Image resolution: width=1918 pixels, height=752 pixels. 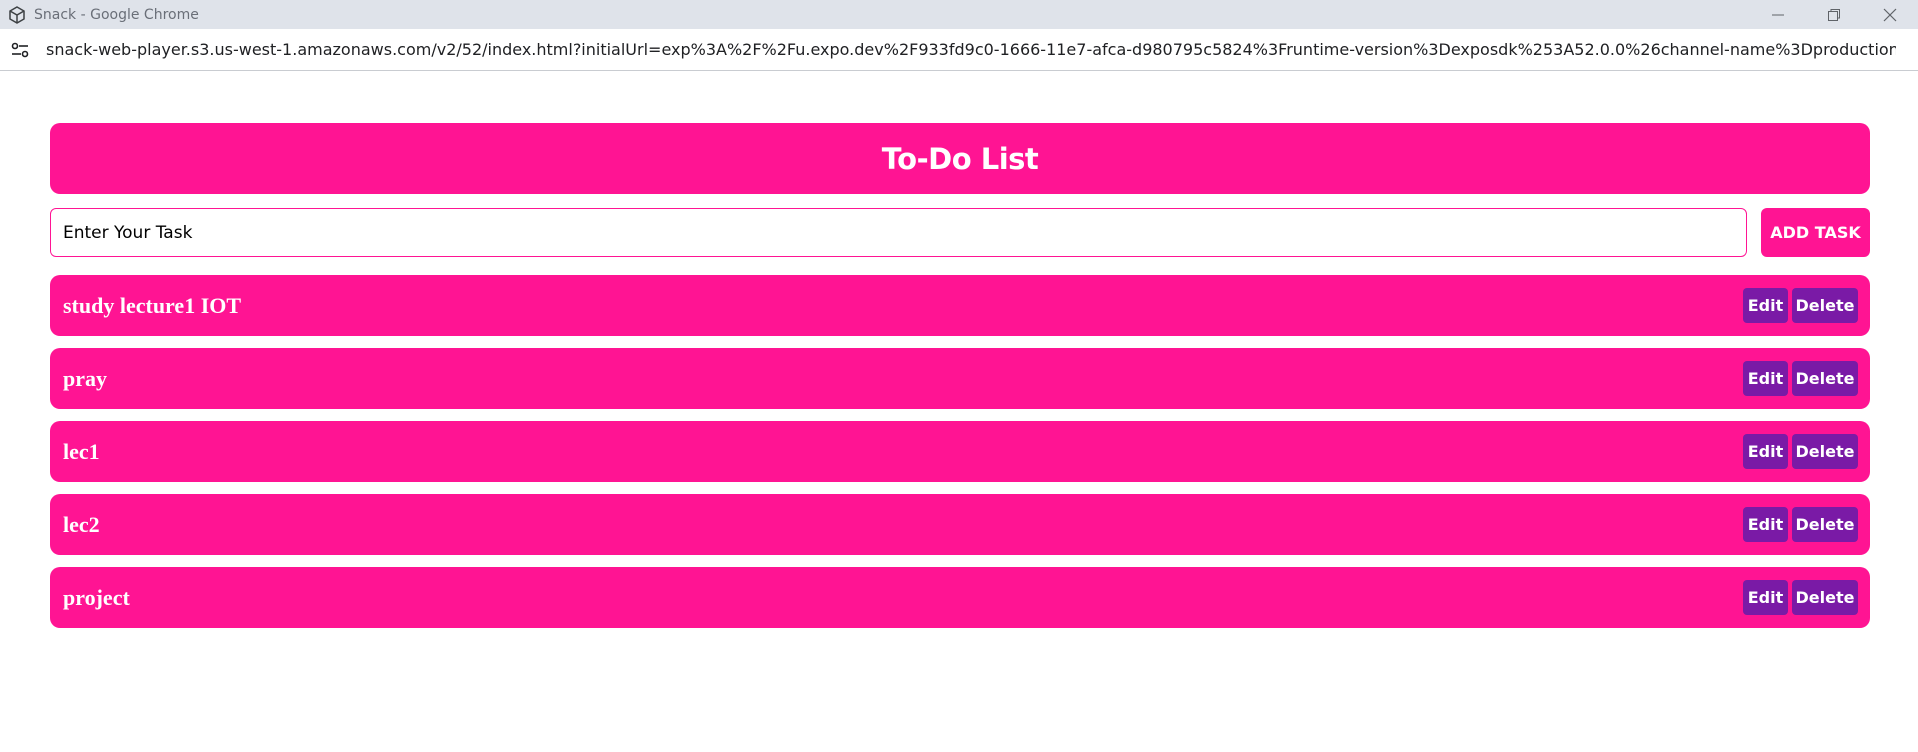 I want to click on task-text: lec2, so click(x=81, y=524).